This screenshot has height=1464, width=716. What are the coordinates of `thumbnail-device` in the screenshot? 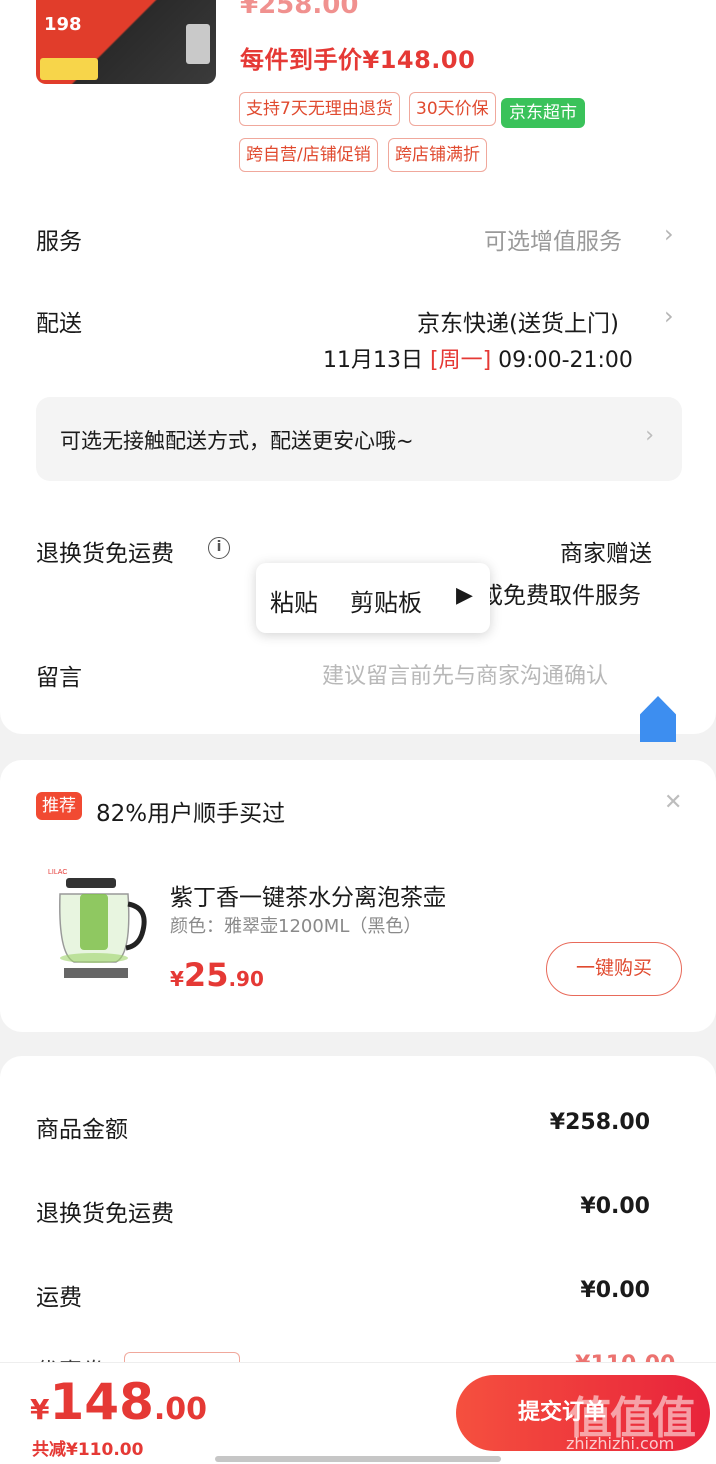 It's located at (198, 44).